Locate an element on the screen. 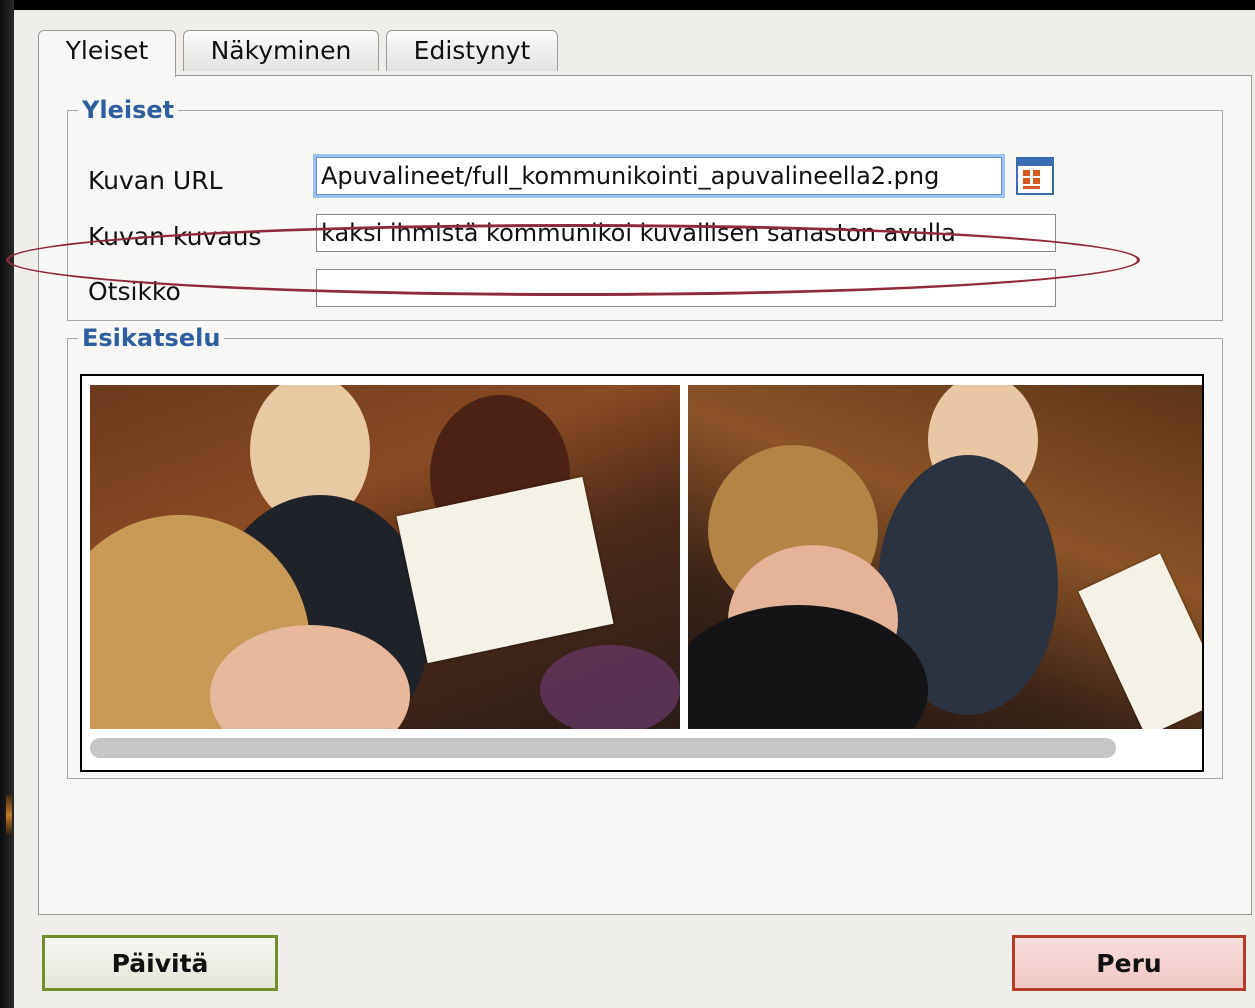 Image resolution: width=1255 pixels, height=1008 pixels. background-streak is located at coordinates (9, 815).